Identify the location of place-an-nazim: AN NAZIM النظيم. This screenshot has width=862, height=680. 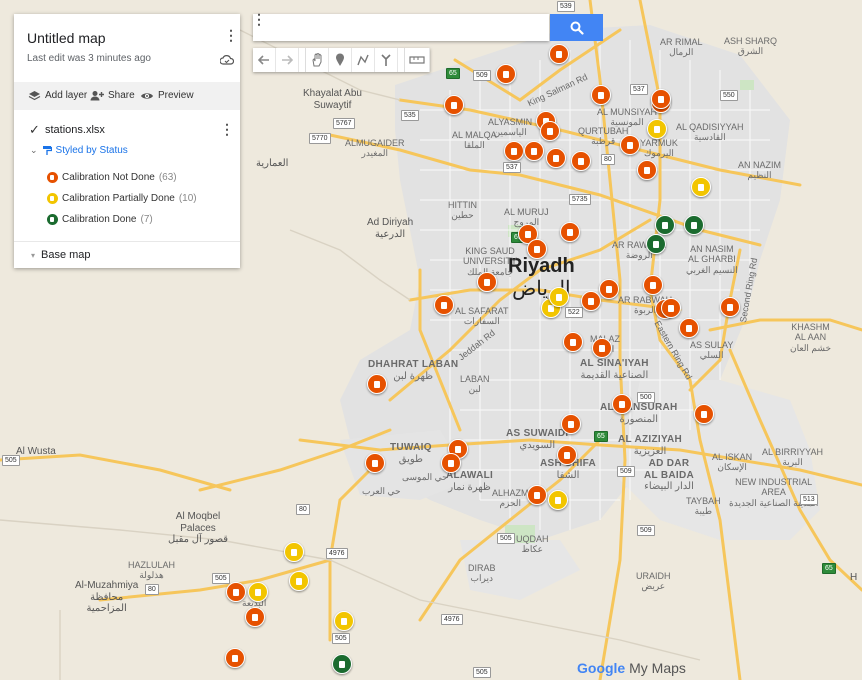
(760, 170).